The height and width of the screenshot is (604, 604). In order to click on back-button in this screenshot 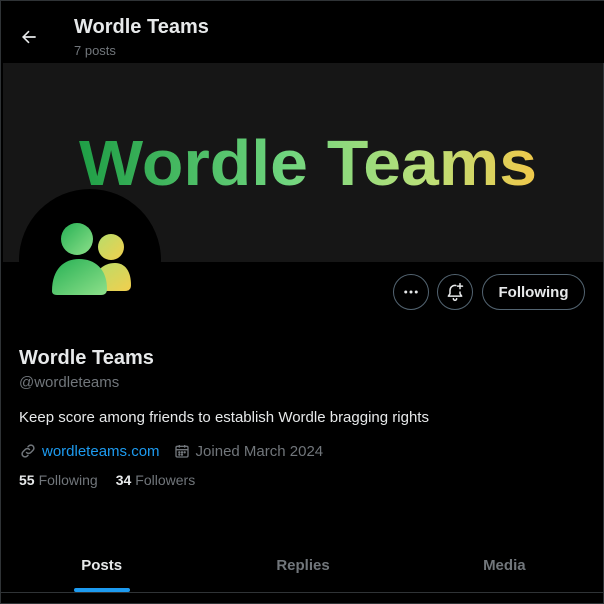, I will do `click(29, 37)`.